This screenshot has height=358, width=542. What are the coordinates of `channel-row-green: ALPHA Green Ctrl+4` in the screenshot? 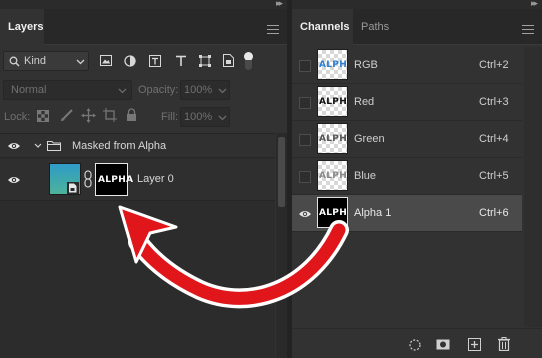 It's located at (407, 139).